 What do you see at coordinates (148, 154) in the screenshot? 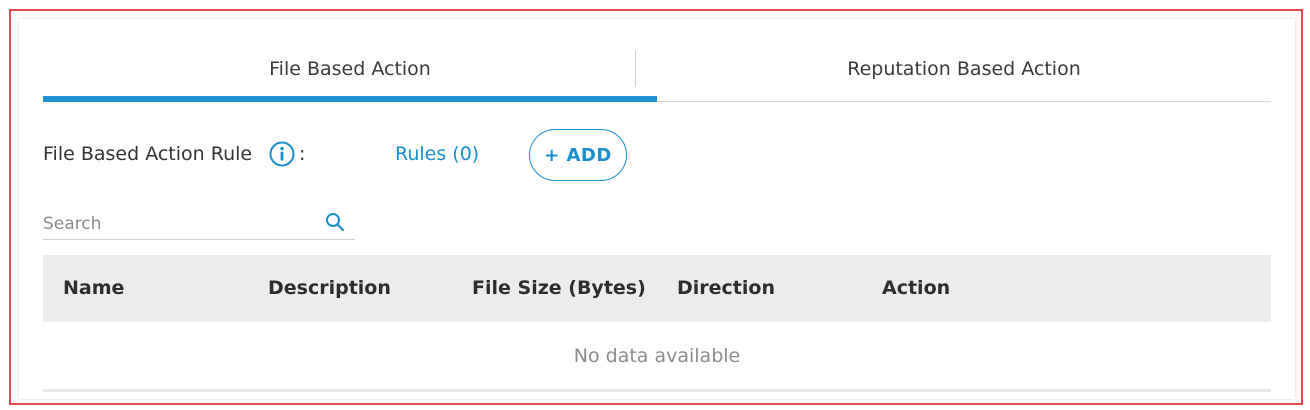
I see `rule-label: File Based Action Rule` at bounding box center [148, 154].